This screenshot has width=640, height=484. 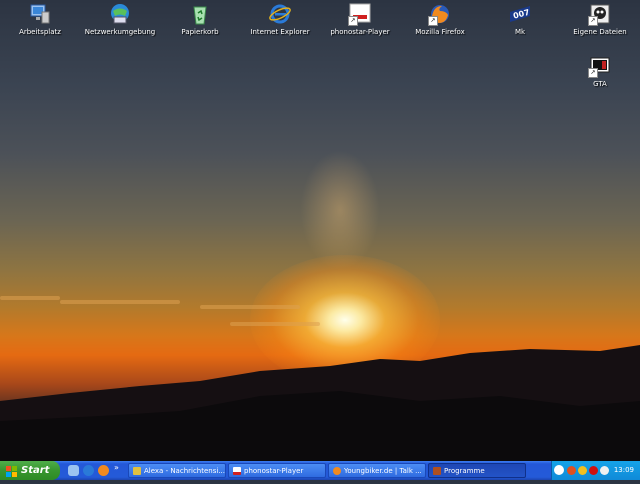 I want to click on desktop-icon-eigene-dateien: ↗ Eigene Dateien, so click(x=600, y=19).